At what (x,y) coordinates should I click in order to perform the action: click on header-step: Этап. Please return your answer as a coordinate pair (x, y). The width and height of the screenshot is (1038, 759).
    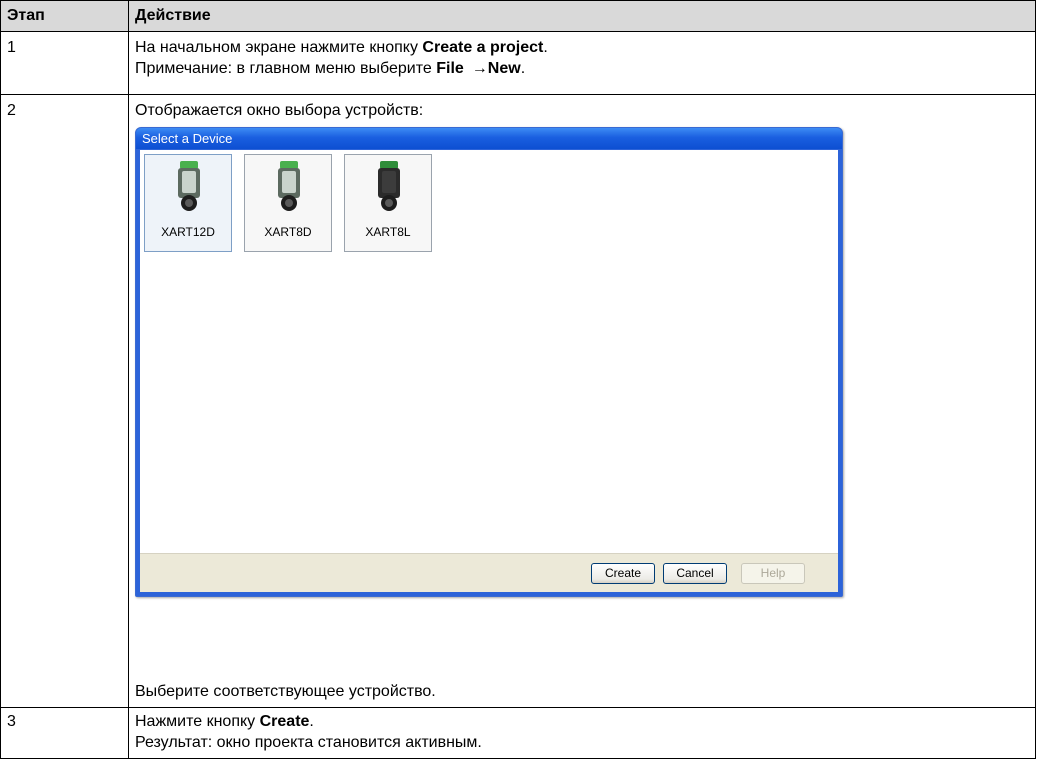
    Looking at the image, I should click on (64, 16).